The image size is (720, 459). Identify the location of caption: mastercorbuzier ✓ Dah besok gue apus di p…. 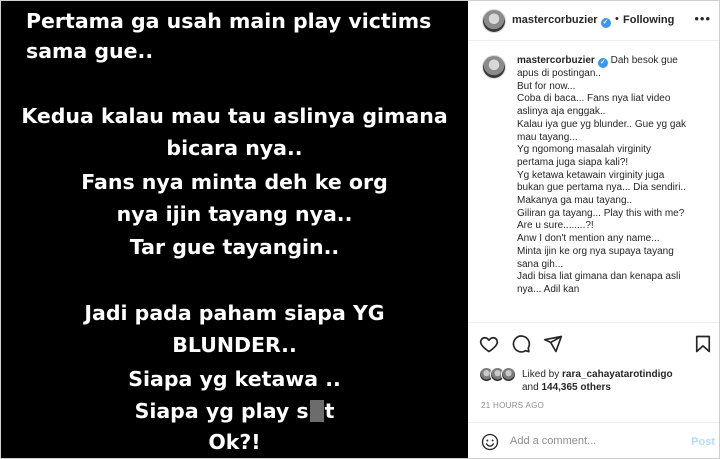
(615, 176).